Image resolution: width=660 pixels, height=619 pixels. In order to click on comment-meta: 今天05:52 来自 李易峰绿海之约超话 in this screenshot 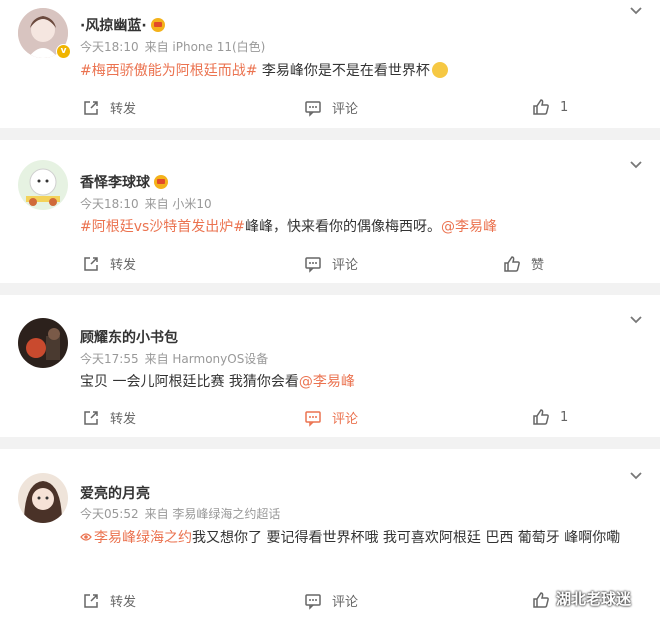, I will do `click(180, 513)`.